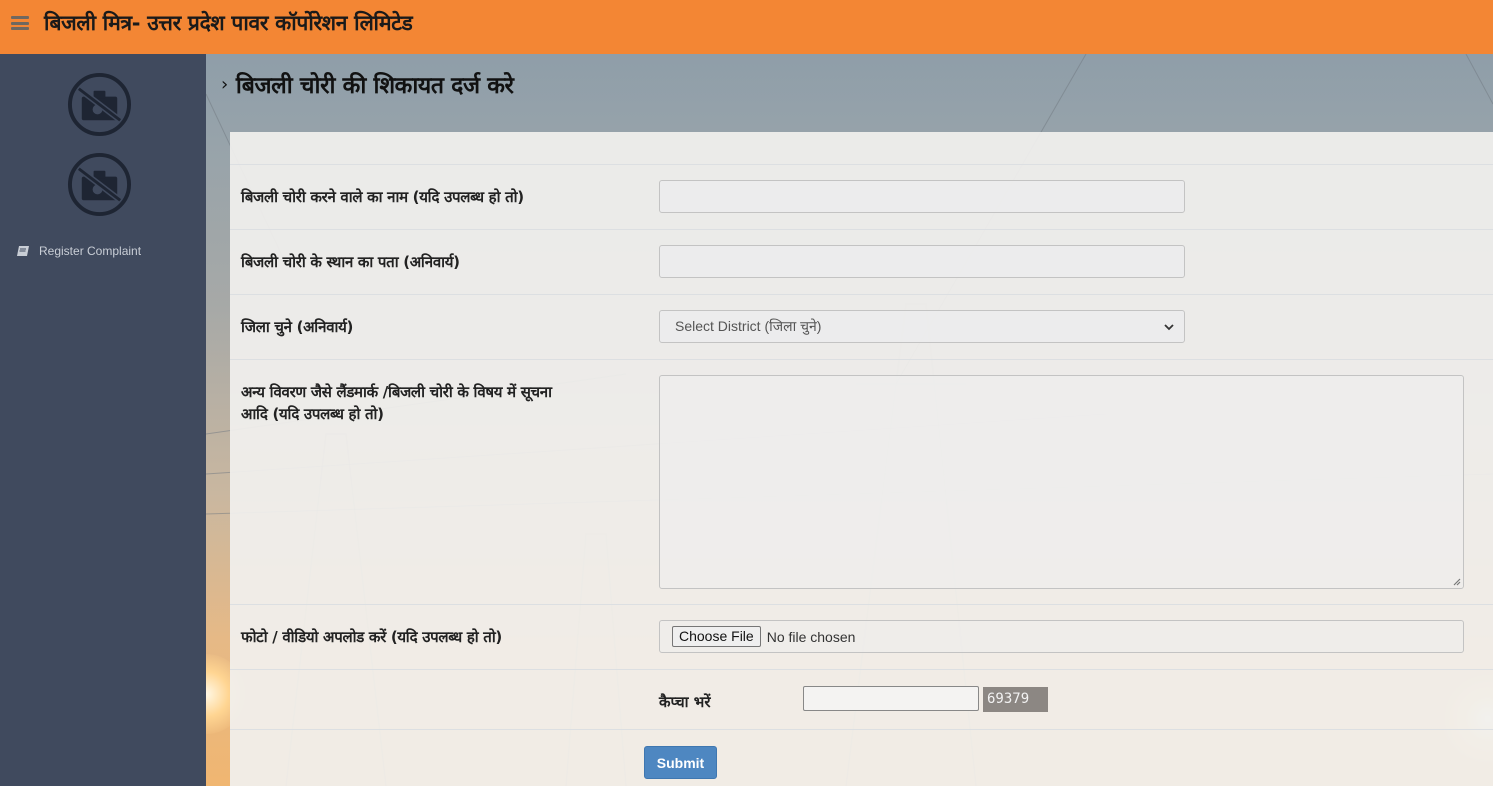 The height and width of the screenshot is (786, 1493). What do you see at coordinates (224, 84) in the screenshot?
I see `chevron-right-icon: ›` at bounding box center [224, 84].